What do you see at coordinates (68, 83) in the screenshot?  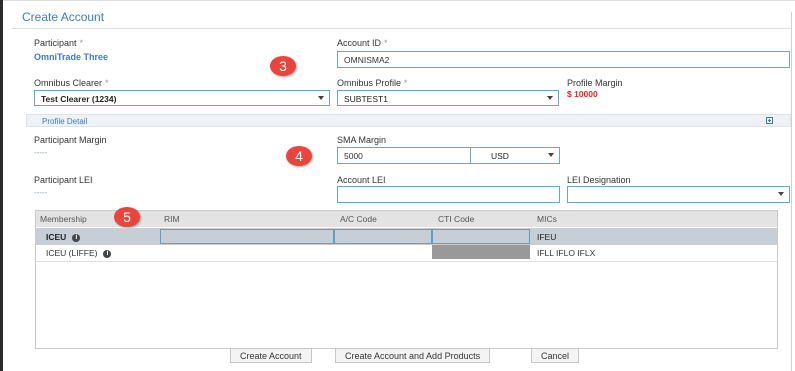 I see `omnibus-clearer-label-text: Omnibus Clearer` at bounding box center [68, 83].